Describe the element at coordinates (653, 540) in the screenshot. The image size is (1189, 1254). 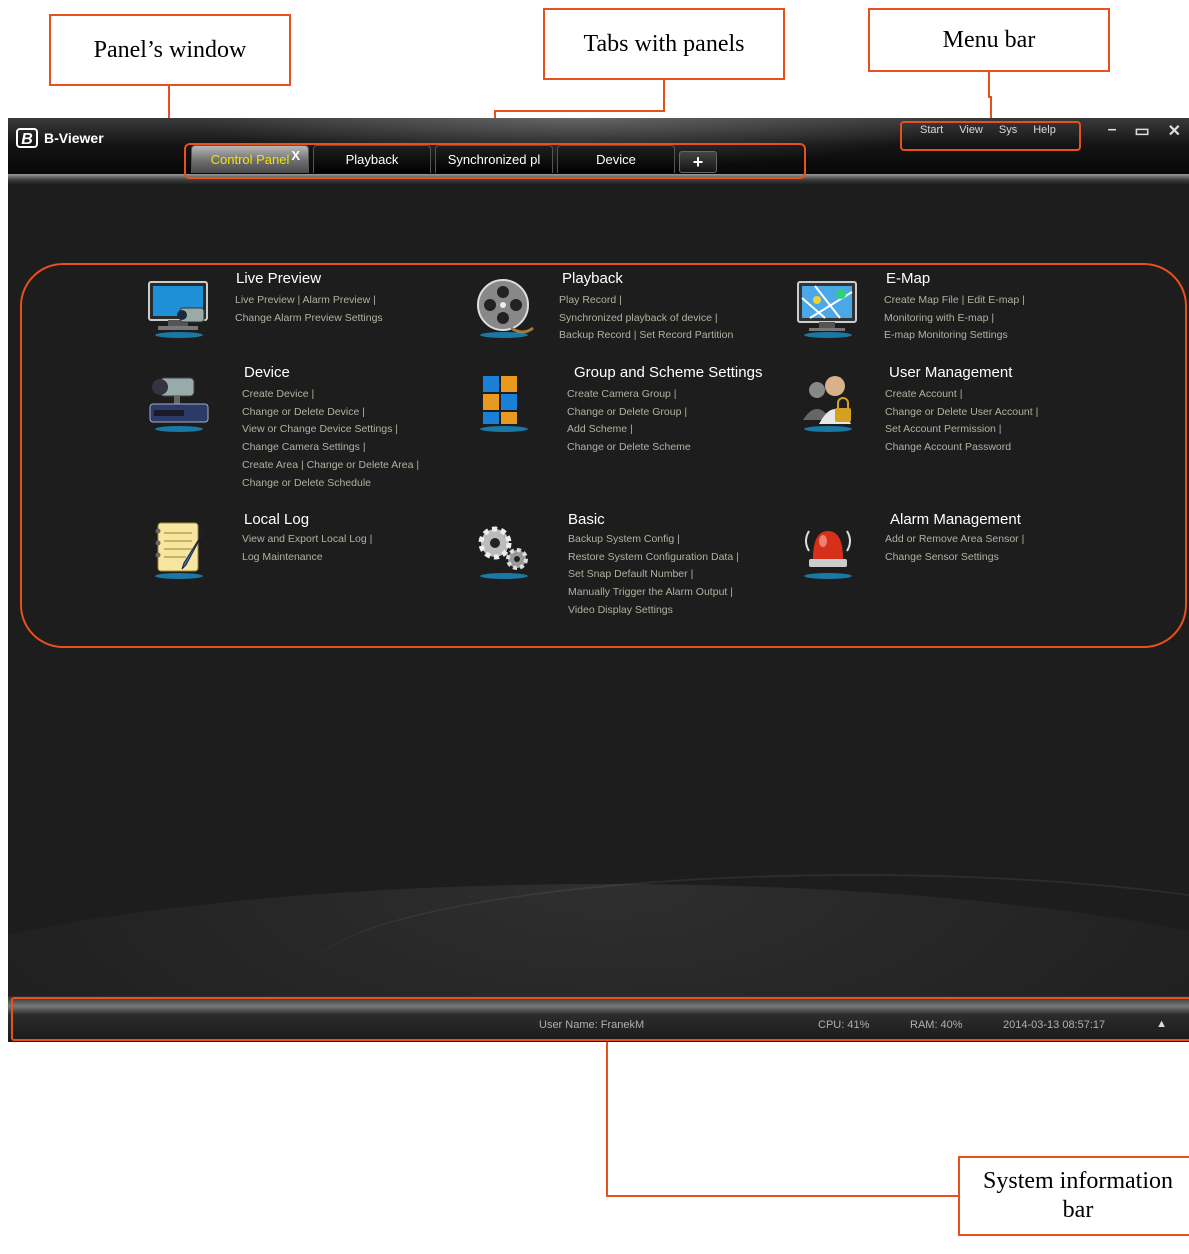
I see `module-link: Backup System Config |` at that location.